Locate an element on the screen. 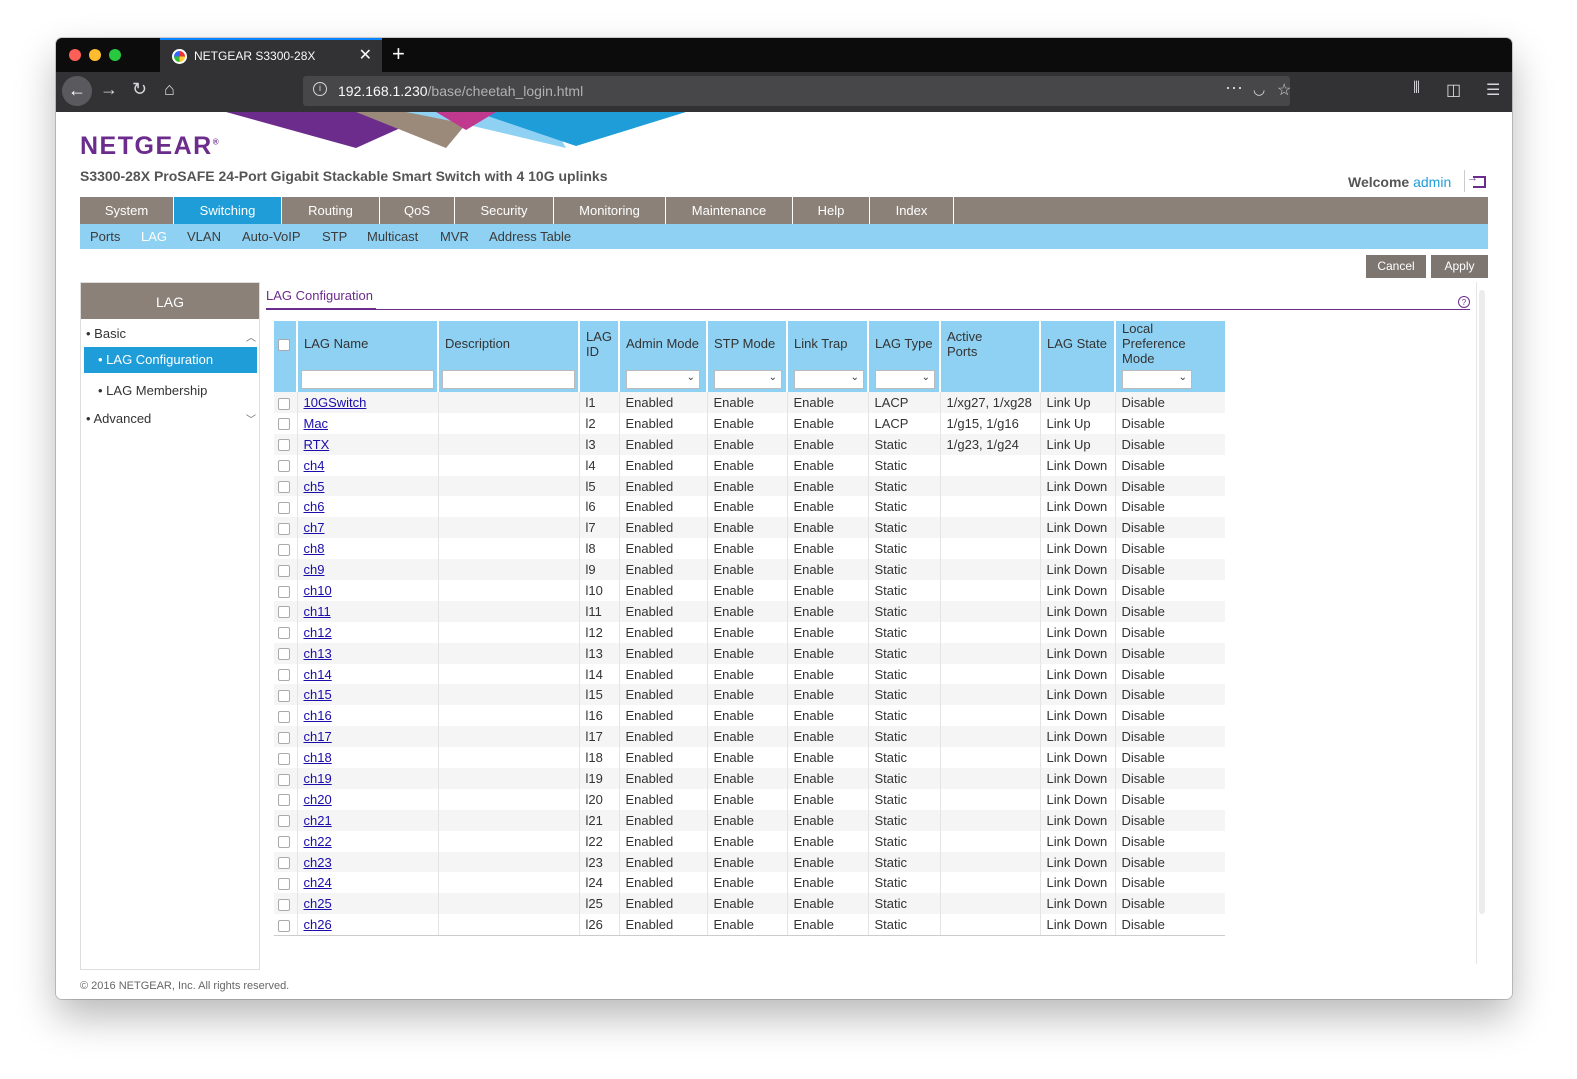 This screenshot has width=1577, height=1079. lag-name-link: ch18 is located at coordinates (318, 757).